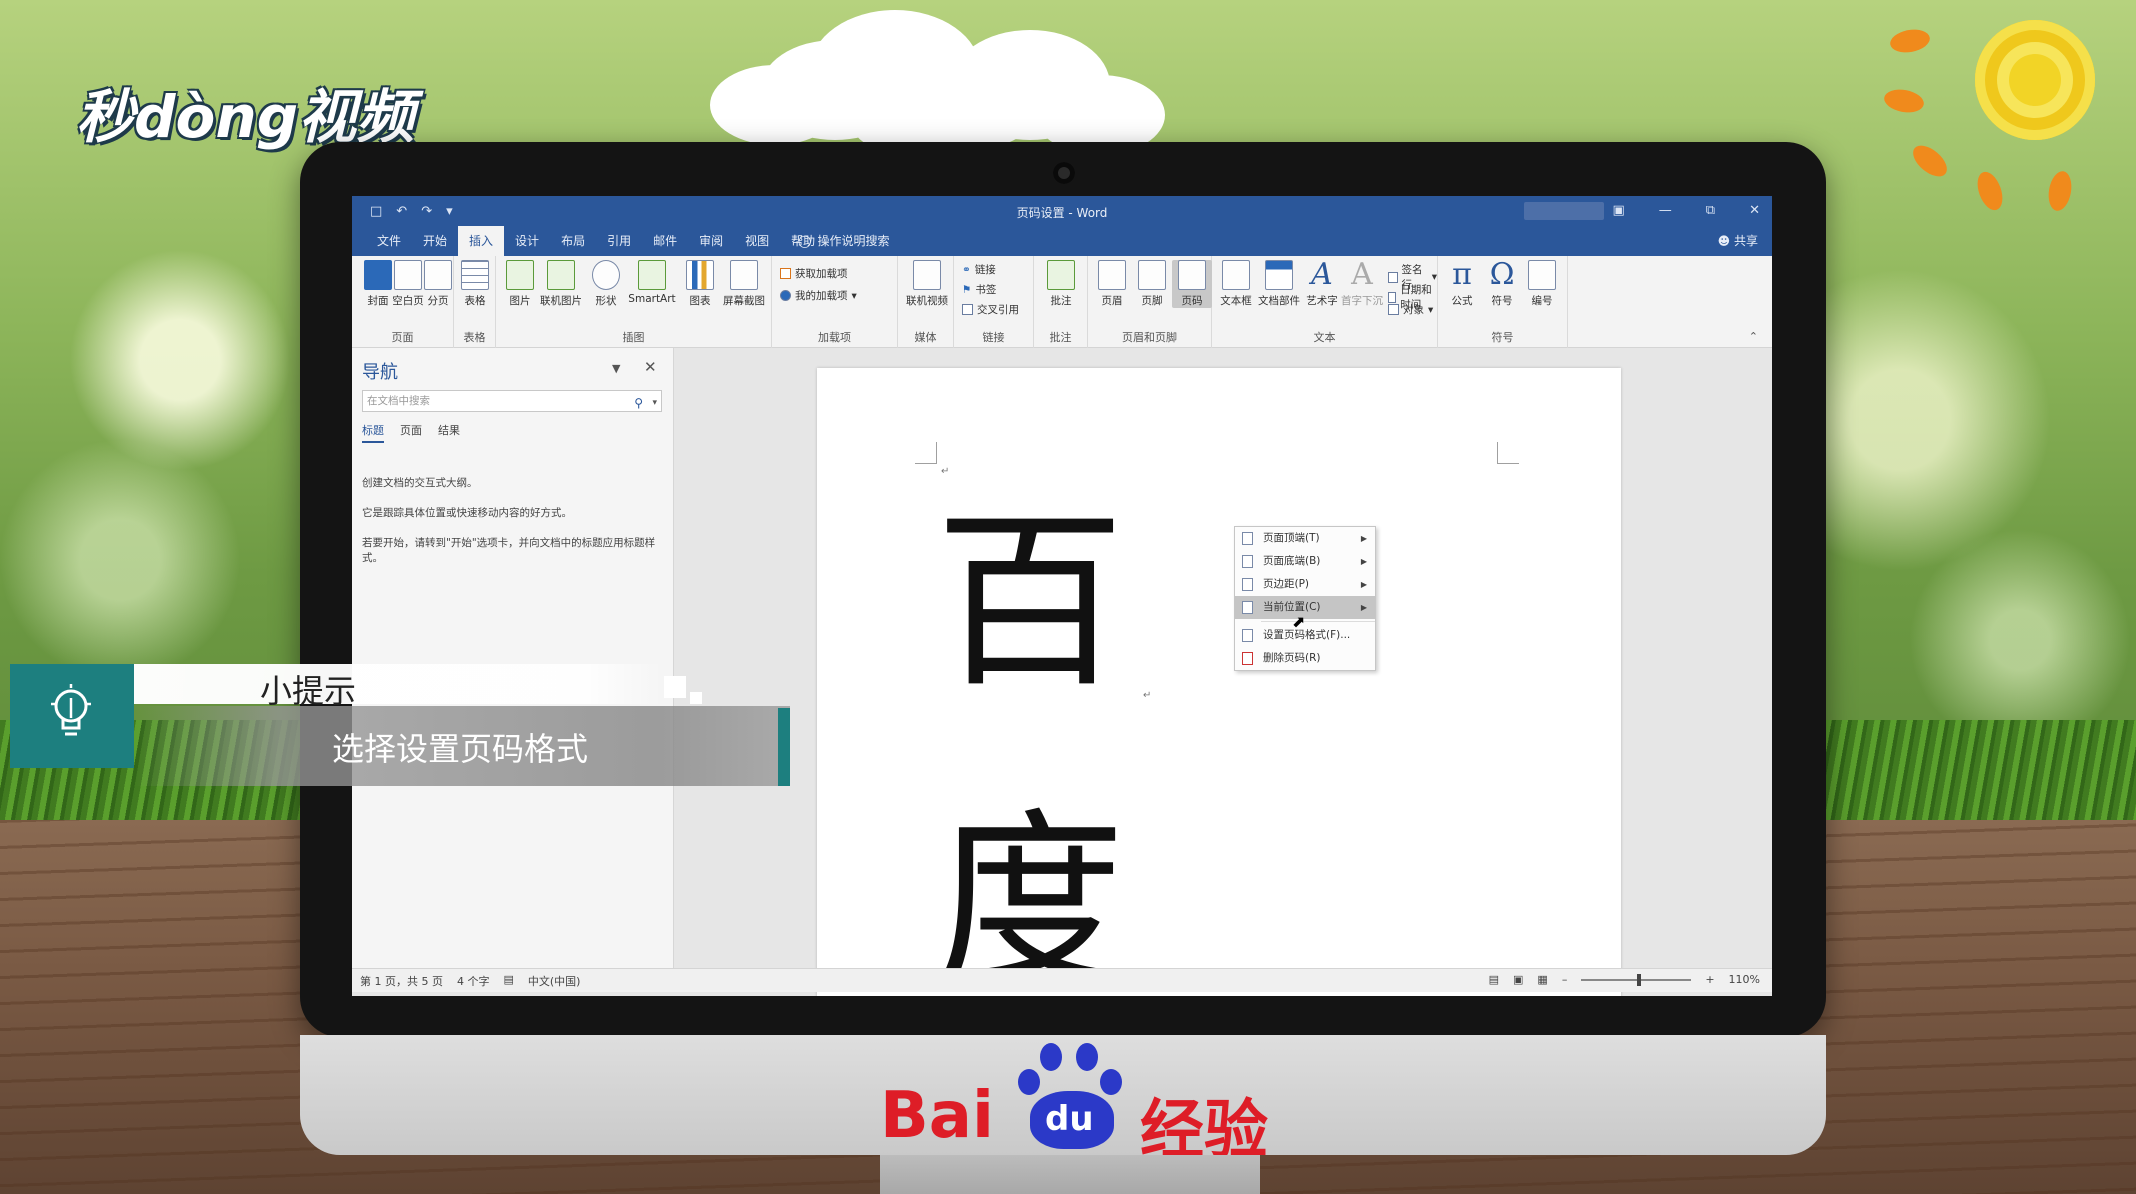  I want to click on share-button: ☻ 共享, so click(1738, 241).